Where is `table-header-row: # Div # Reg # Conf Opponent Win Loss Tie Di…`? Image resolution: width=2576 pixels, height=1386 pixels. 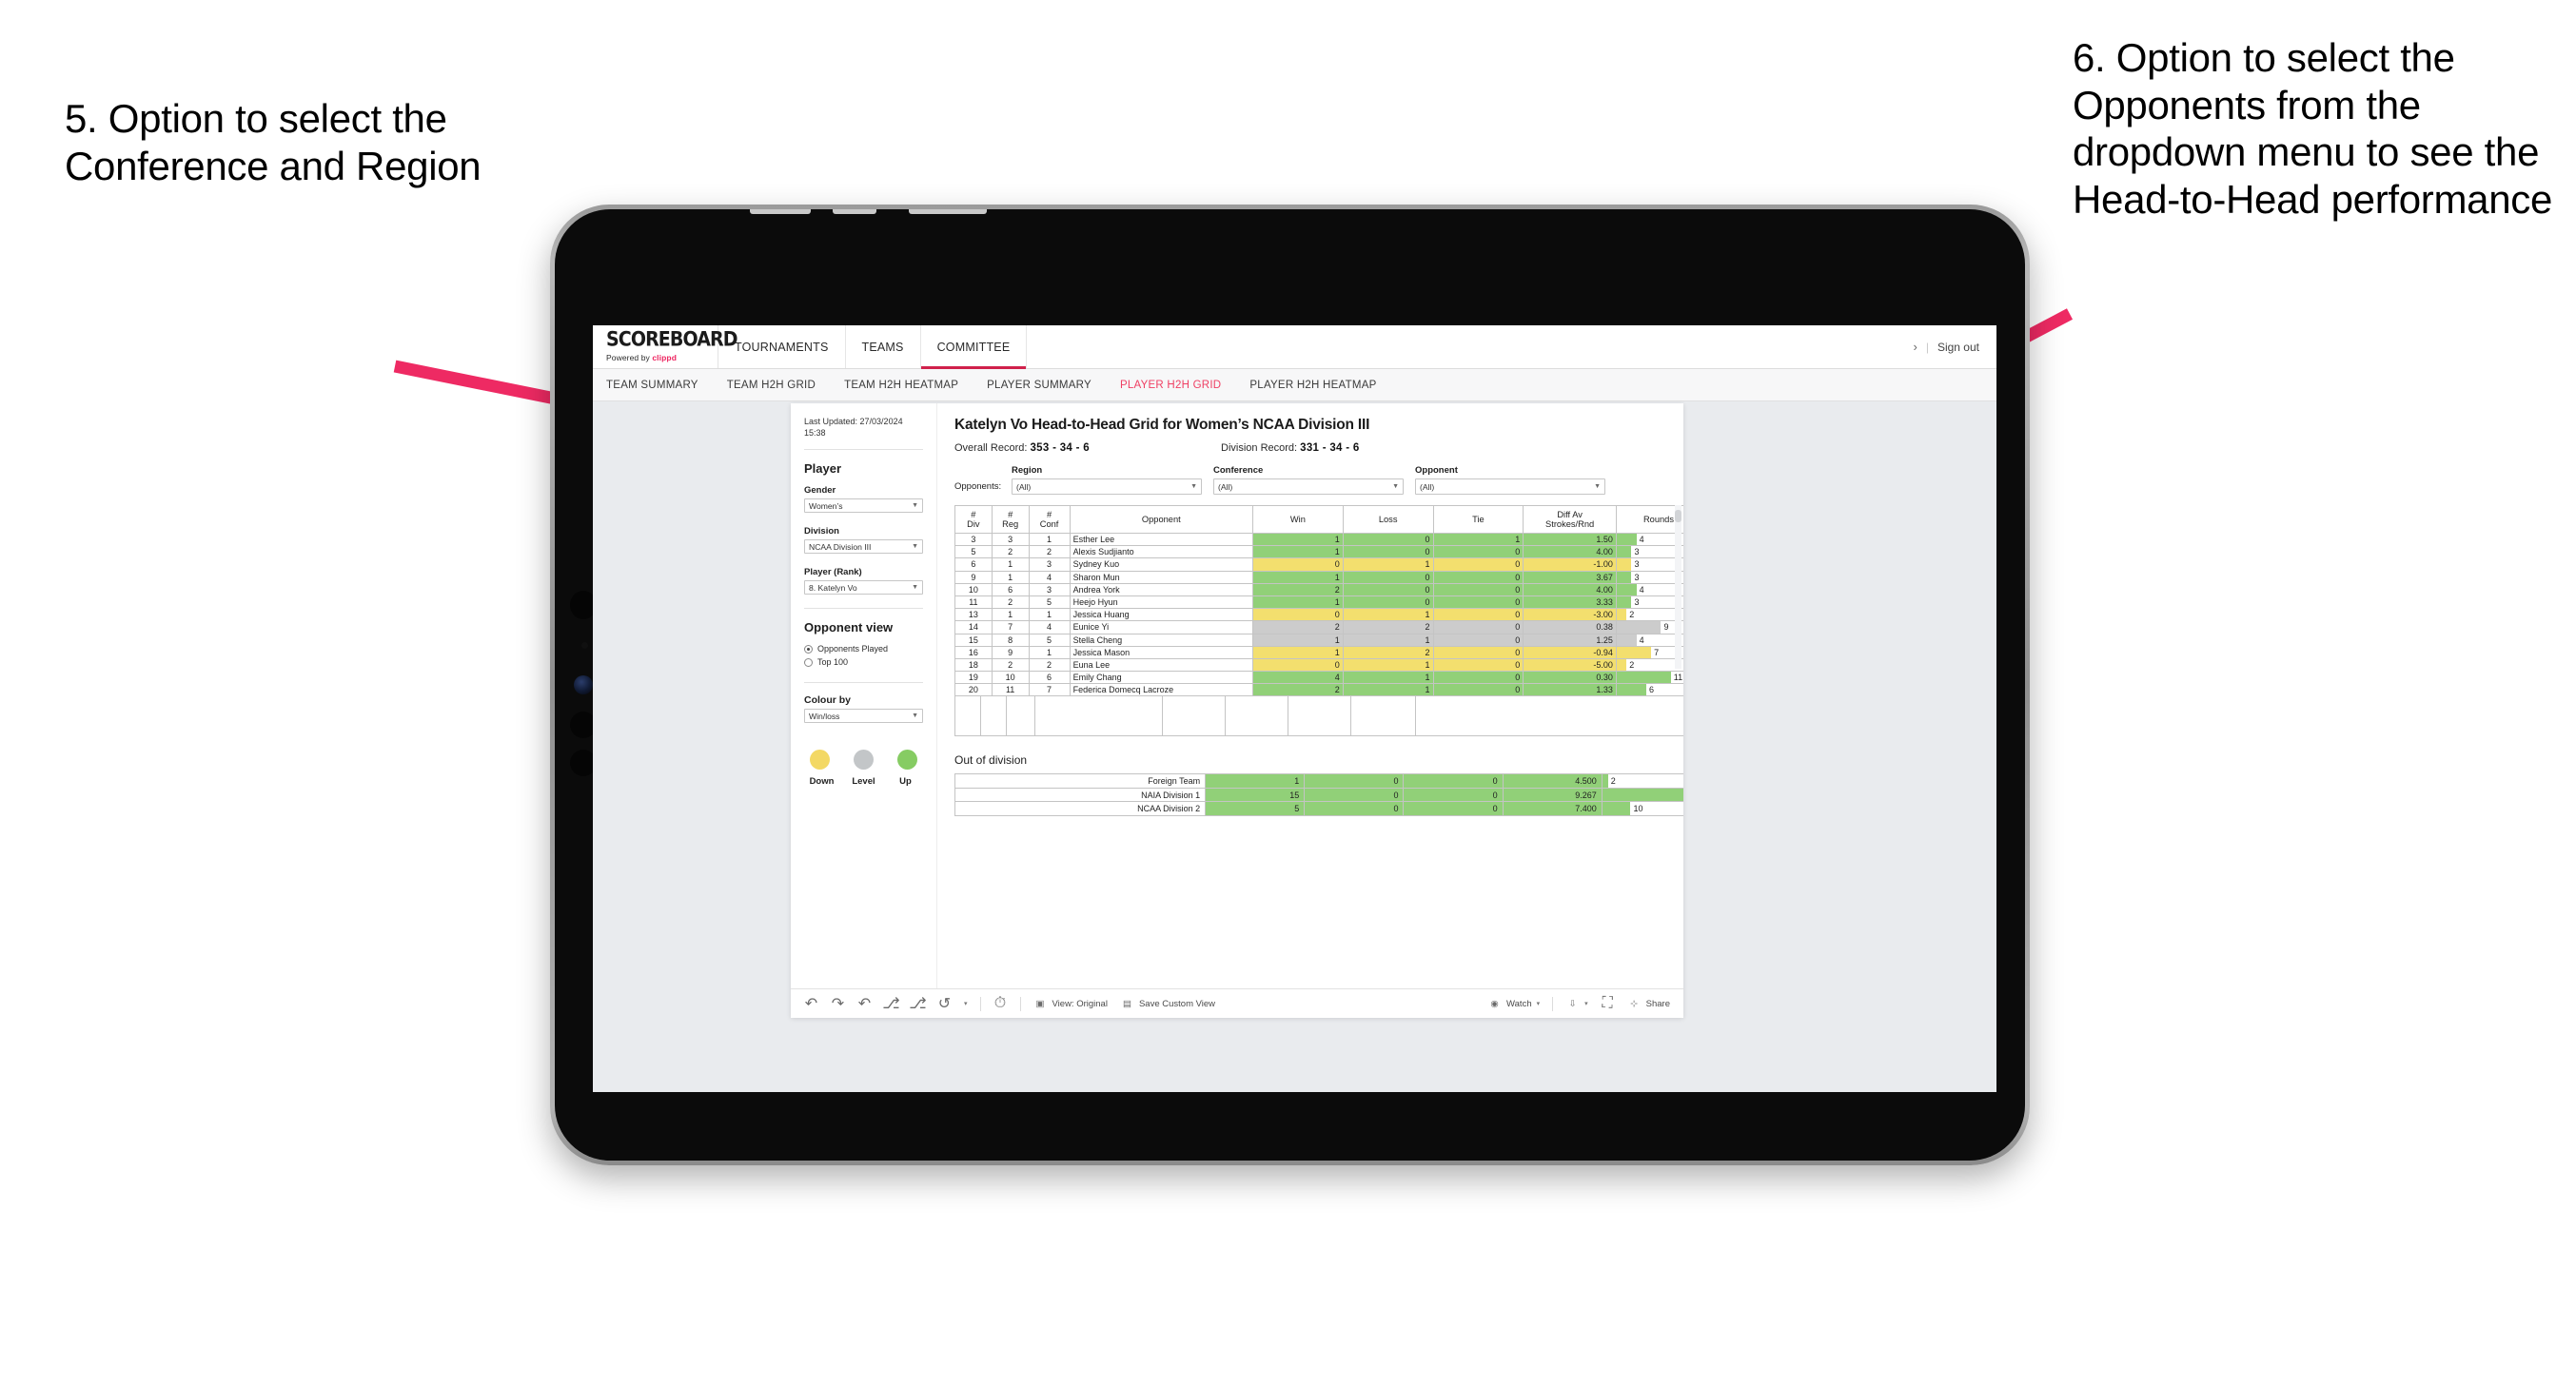 table-header-row: # Div # Reg # Conf Opponent Win Loss Tie Di… is located at coordinates (1318, 519).